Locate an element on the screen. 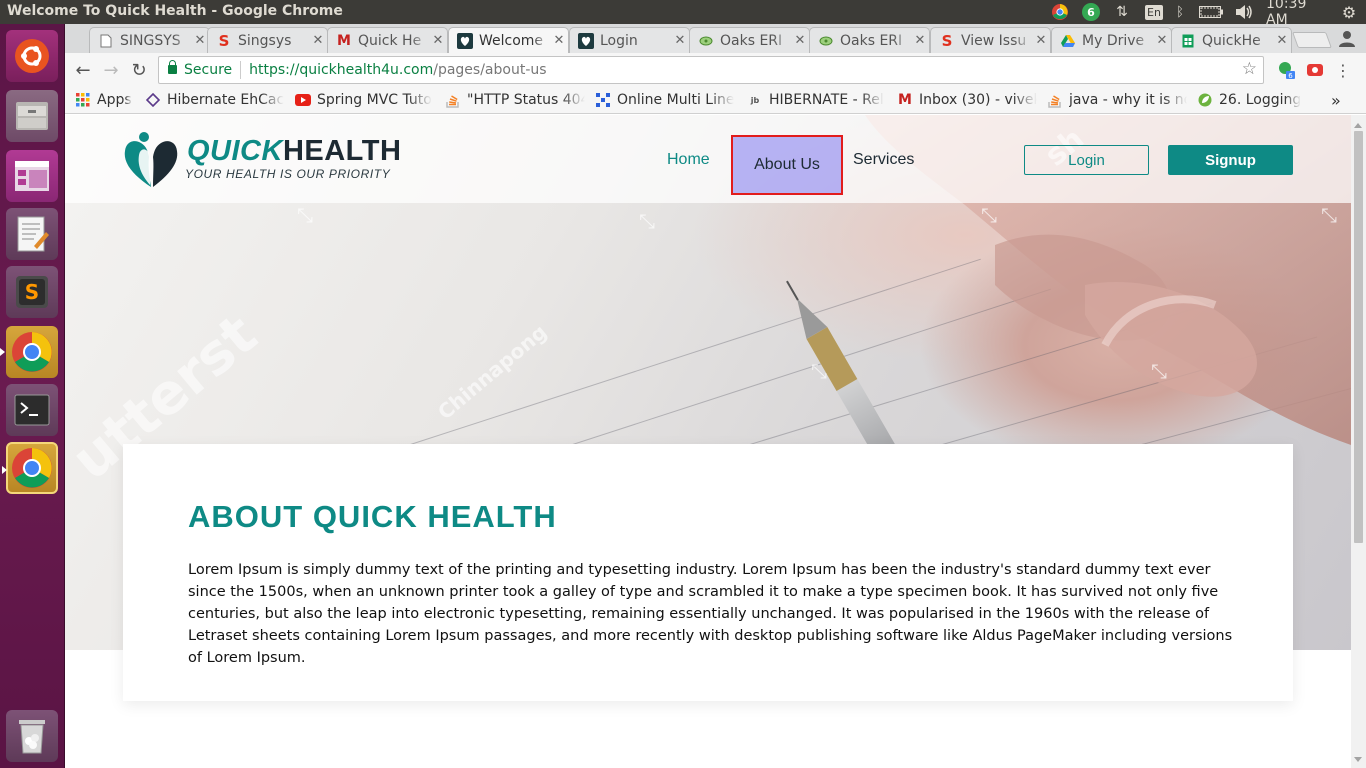  jboss-icon: jb is located at coordinates (755, 100).